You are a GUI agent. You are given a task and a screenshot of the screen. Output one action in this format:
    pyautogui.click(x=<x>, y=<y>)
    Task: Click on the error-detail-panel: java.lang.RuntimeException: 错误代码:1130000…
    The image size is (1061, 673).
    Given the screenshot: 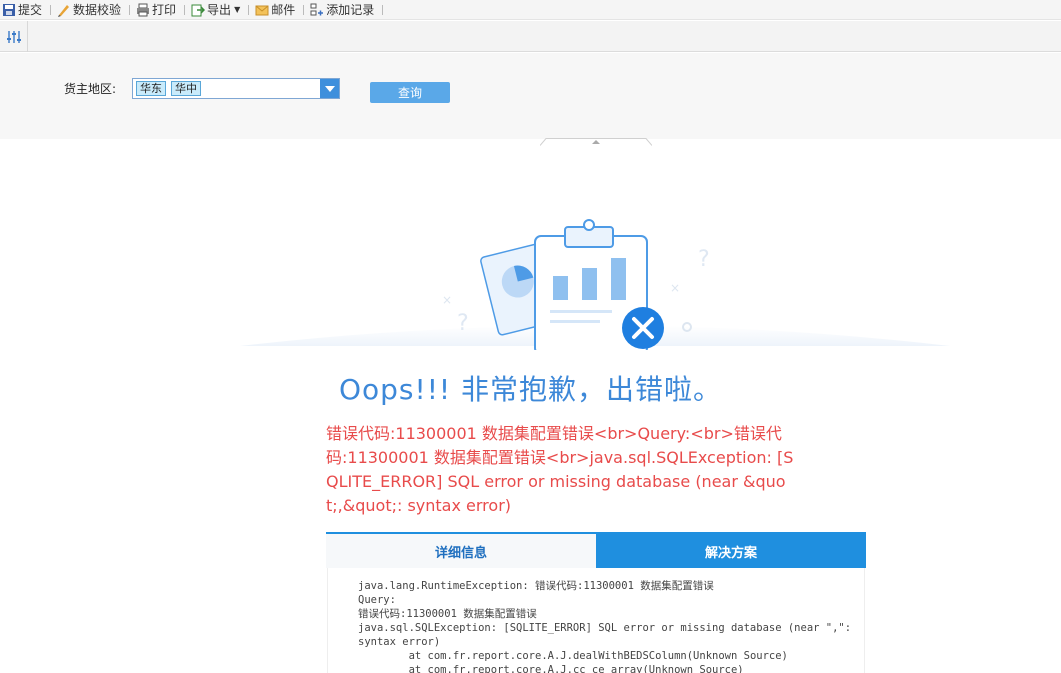 What is the action you would take?
    pyautogui.click(x=596, y=620)
    